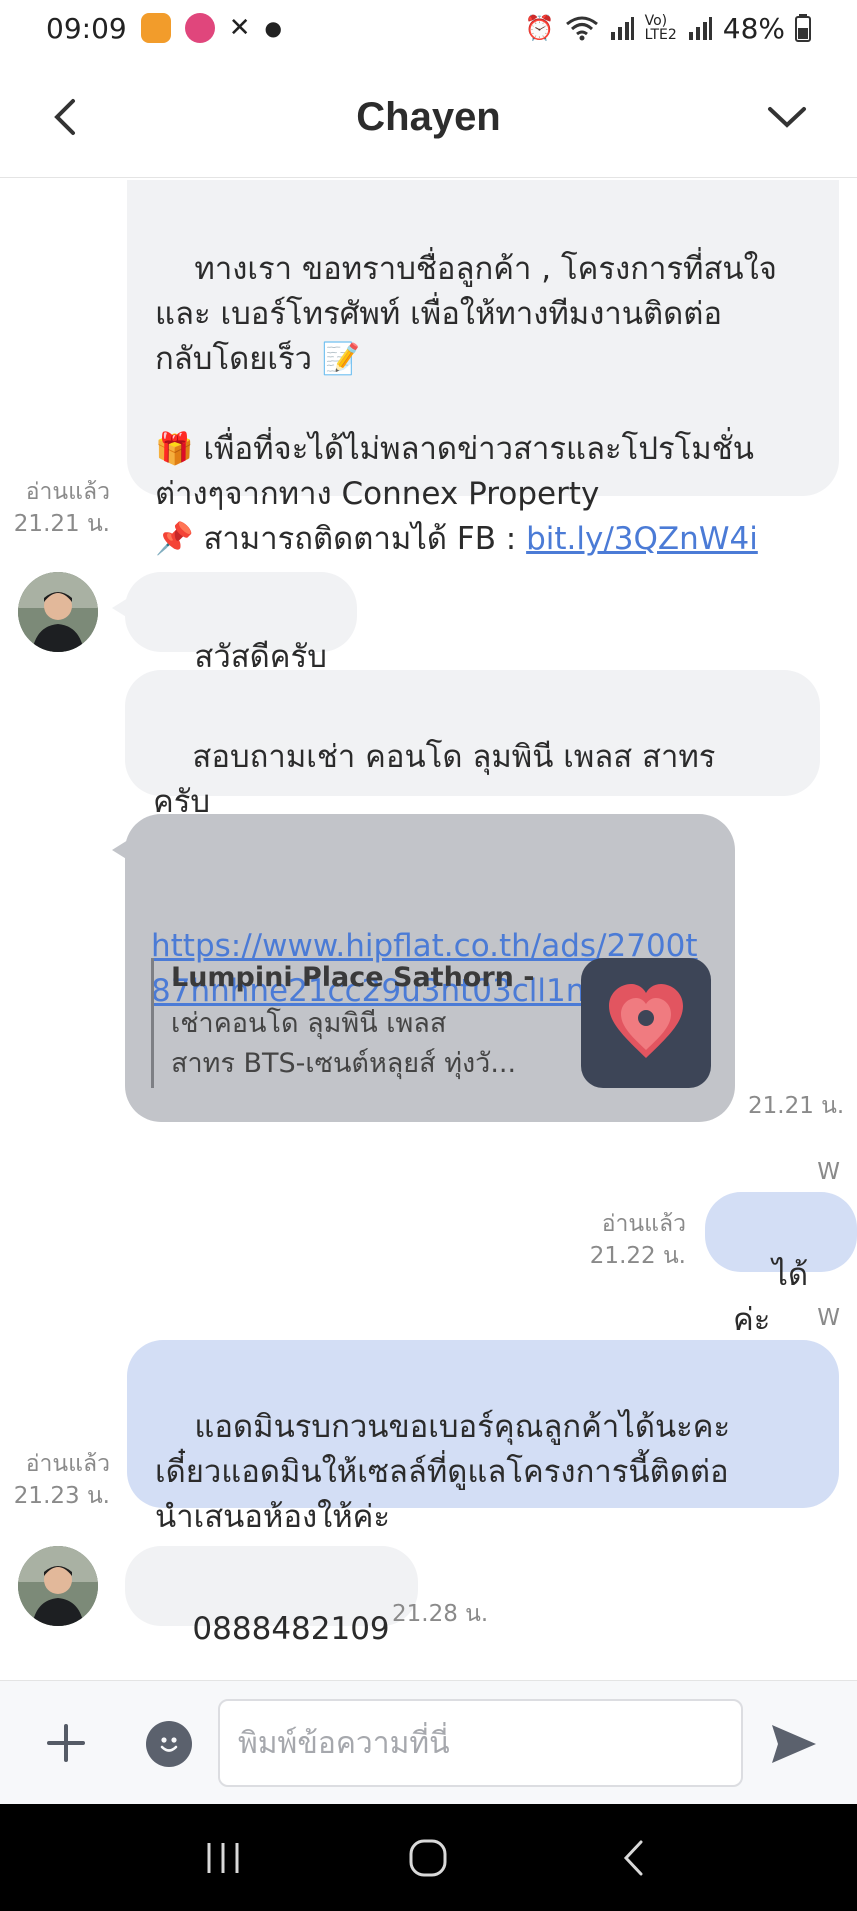 The width and height of the screenshot is (857, 1911). I want to click on message-text-5: ได้ค่ะ, so click(771, 1297).